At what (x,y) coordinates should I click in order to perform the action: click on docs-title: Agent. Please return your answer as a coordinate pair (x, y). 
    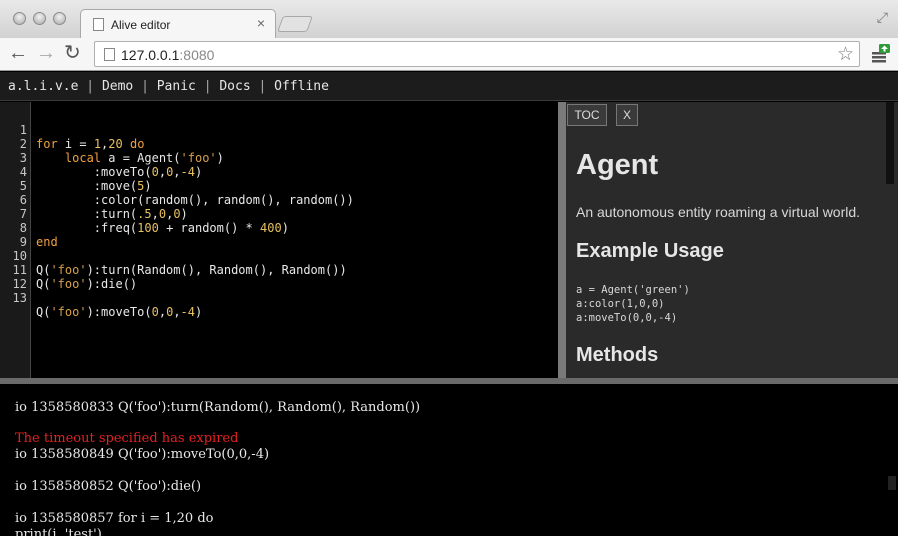
    Looking at the image, I should click on (617, 165).